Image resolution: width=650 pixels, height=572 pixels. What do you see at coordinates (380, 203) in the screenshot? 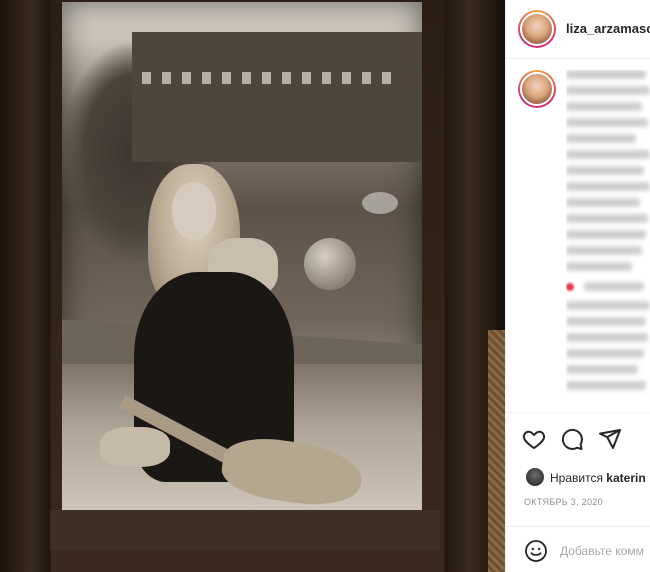
I see `glass-glare` at bounding box center [380, 203].